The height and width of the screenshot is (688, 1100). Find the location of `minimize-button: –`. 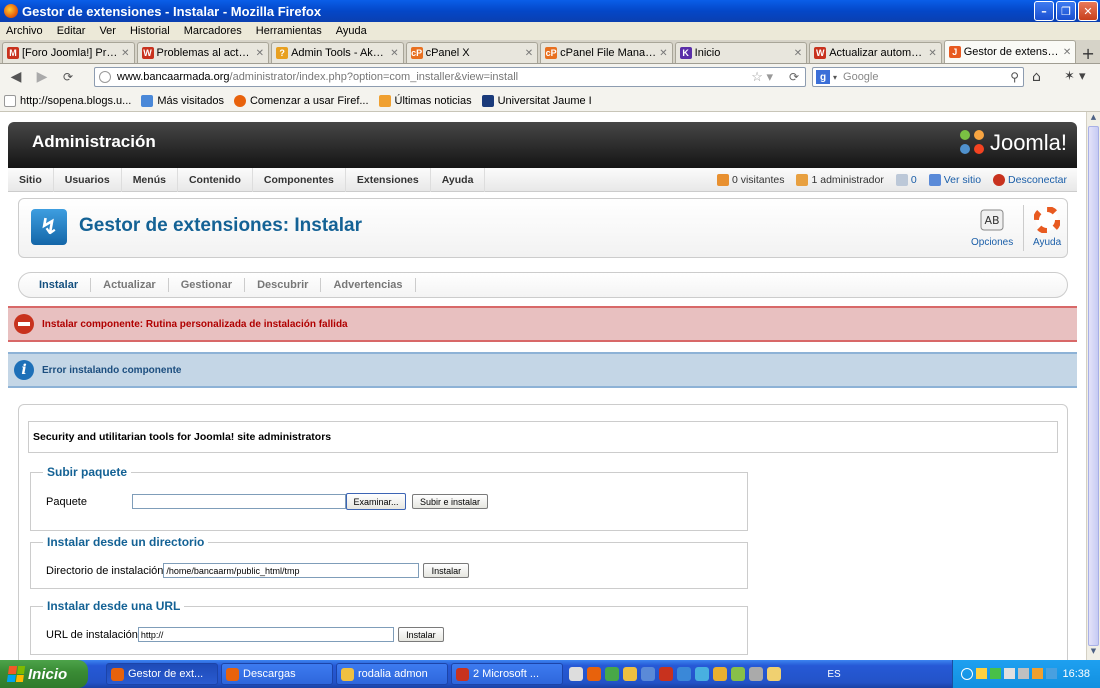

minimize-button: – is located at coordinates (1044, 11).